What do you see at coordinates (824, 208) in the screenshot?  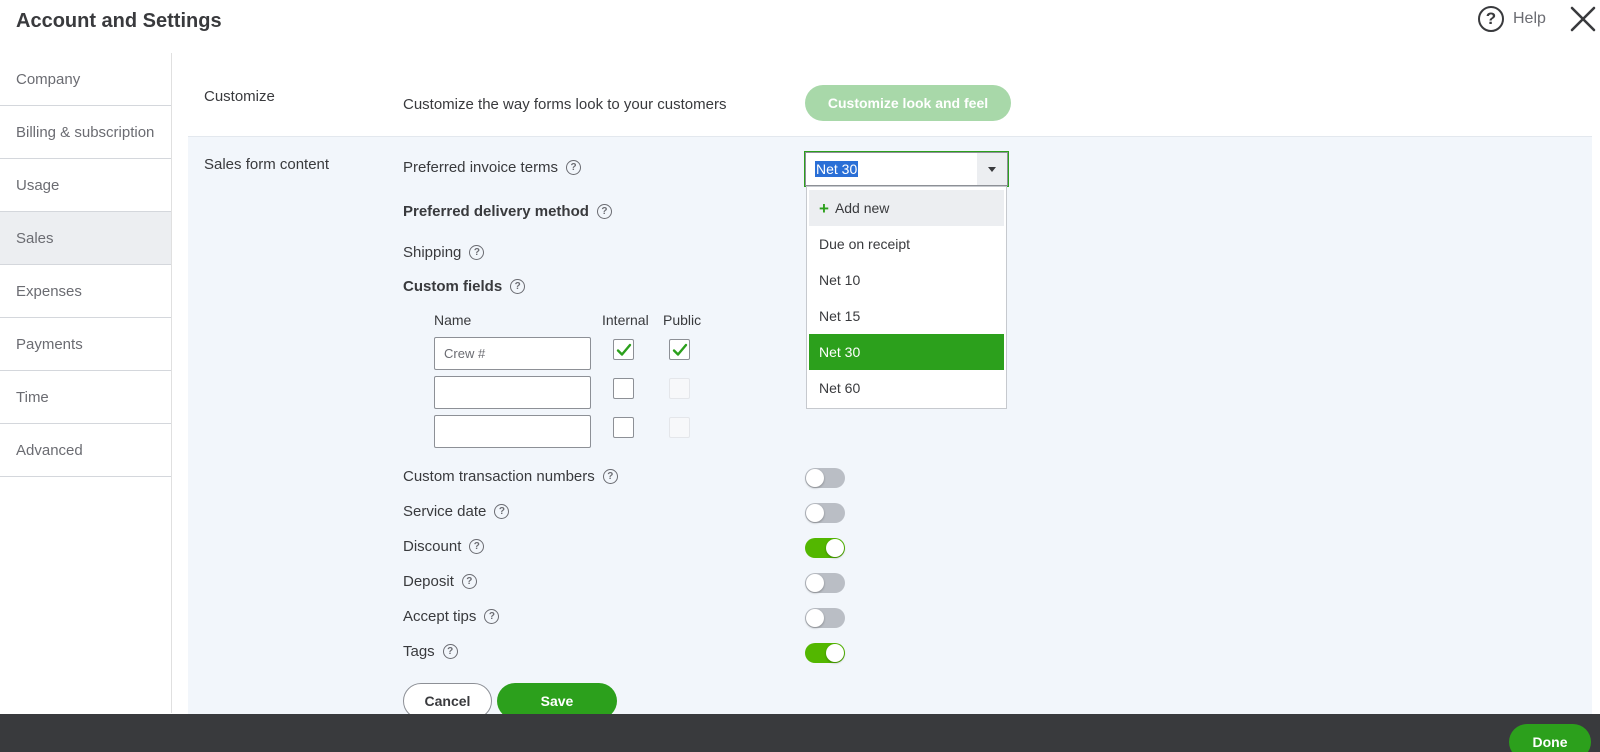 I see `plus-icon: +` at bounding box center [824, 208].